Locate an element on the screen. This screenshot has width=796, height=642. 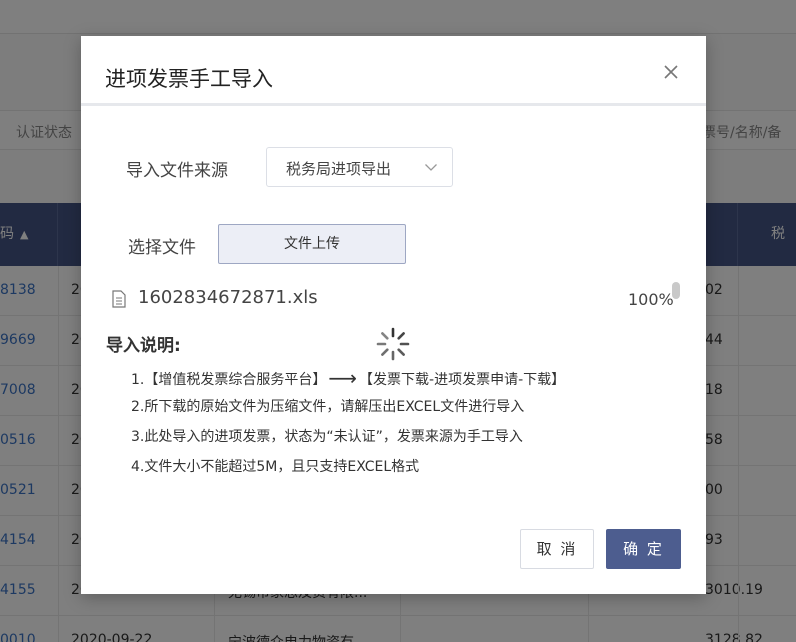
close-icon is located at coordinates (671, 72).